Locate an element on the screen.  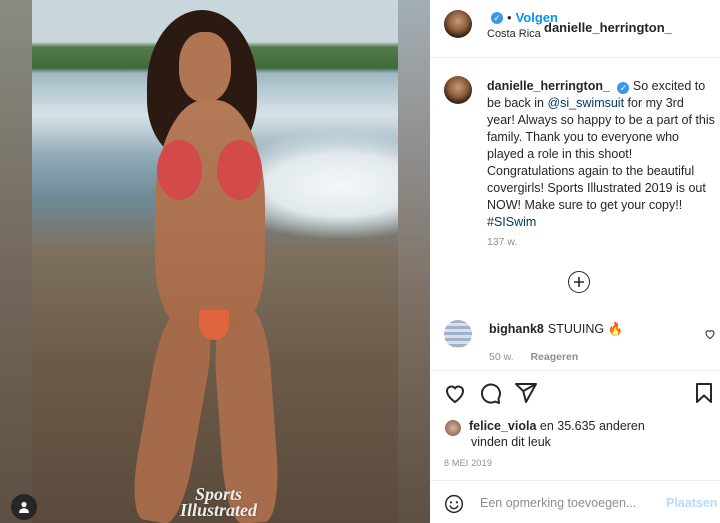
sports-illustrated-watermark: Sports Illustrated is located at coordinates (219, 502).